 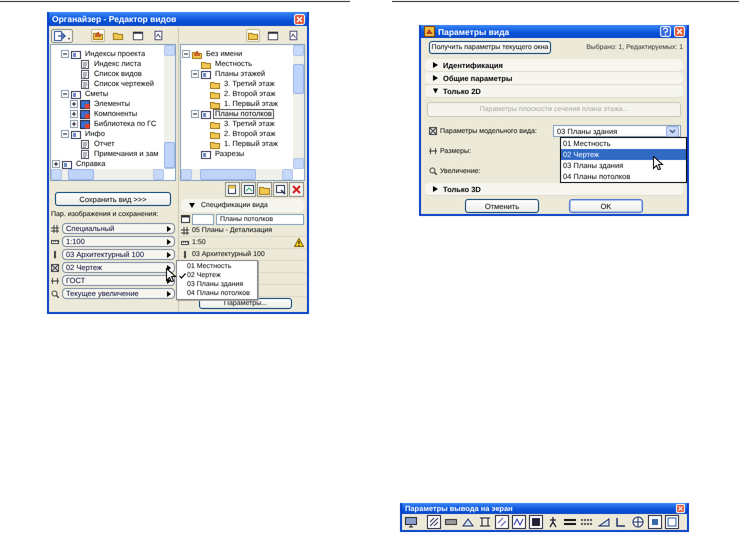 What do you see at coordinates (232, 189) in the screenshot?
I see `new-view-icon` at bounding box center [232, 189].